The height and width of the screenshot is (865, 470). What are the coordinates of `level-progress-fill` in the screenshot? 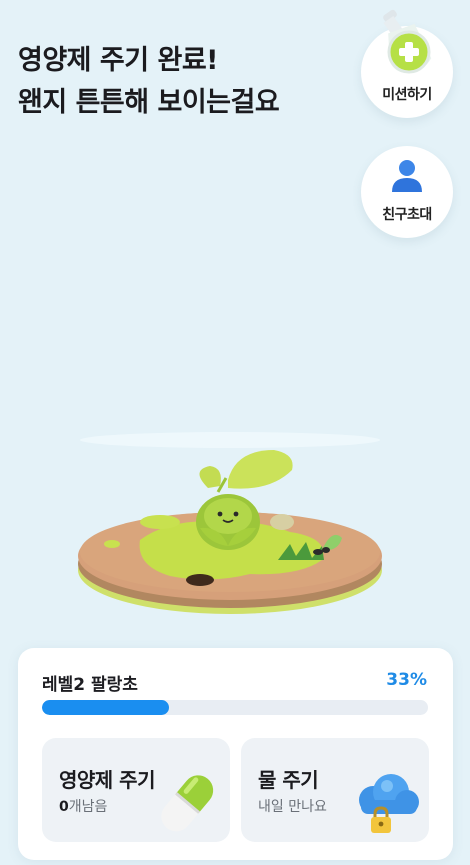 It's located at (106, 707).